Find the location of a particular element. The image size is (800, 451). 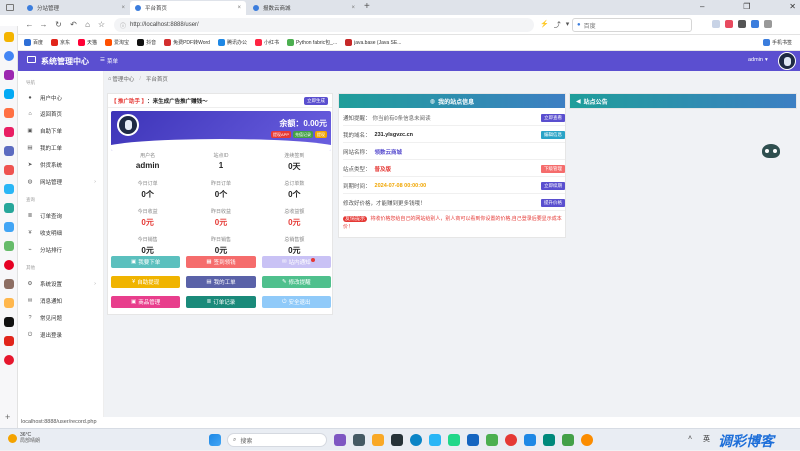

restore-icon: ❐ is located at coordinates (746, 6).